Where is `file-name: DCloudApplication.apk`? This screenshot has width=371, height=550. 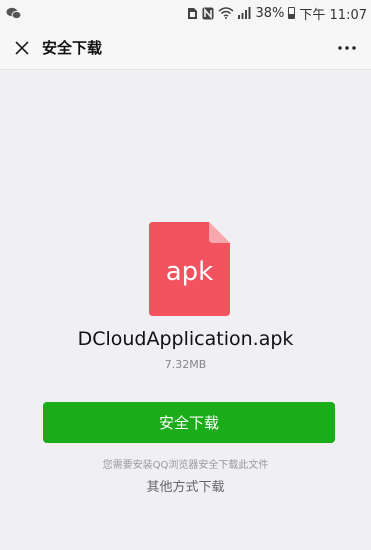 file-name: DCloudApplication.apk is located at coordinates (185, 339).